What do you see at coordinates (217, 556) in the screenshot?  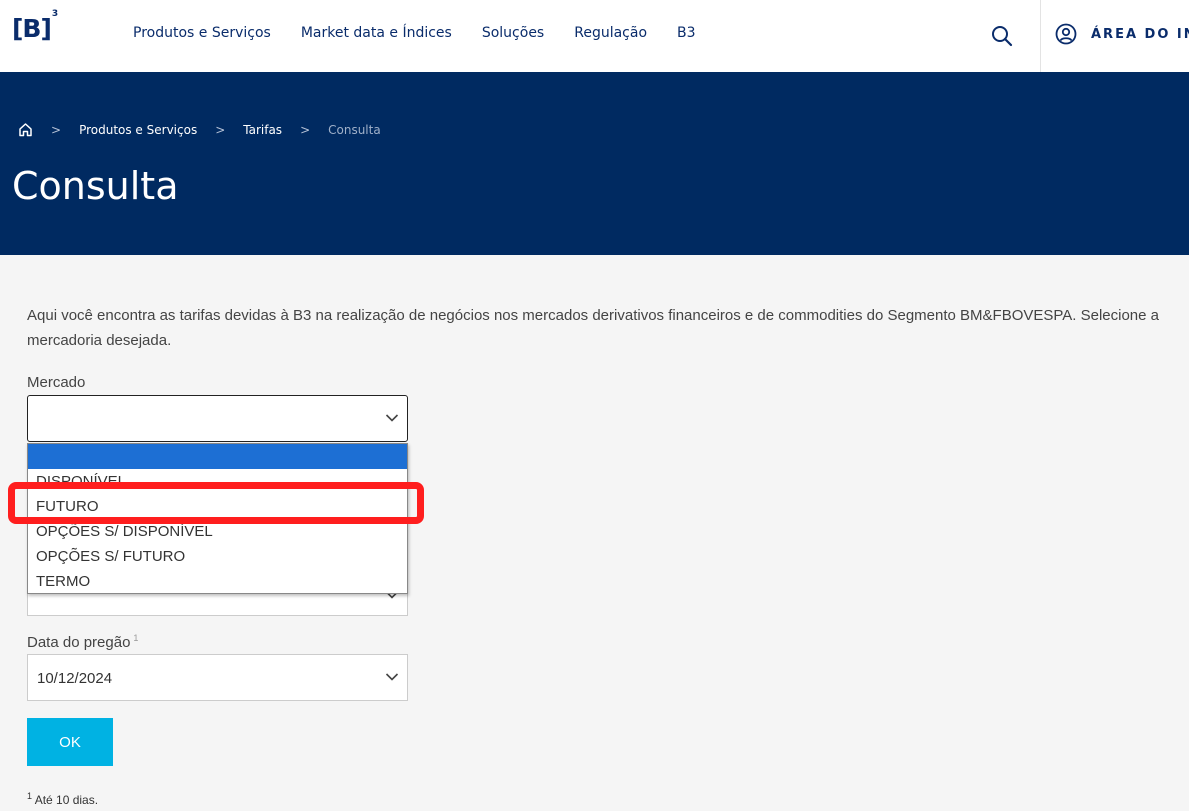 I see `option-opcoes-futuro: OPÇÕES S/ FUTURO` at bounding box center [217, 556].